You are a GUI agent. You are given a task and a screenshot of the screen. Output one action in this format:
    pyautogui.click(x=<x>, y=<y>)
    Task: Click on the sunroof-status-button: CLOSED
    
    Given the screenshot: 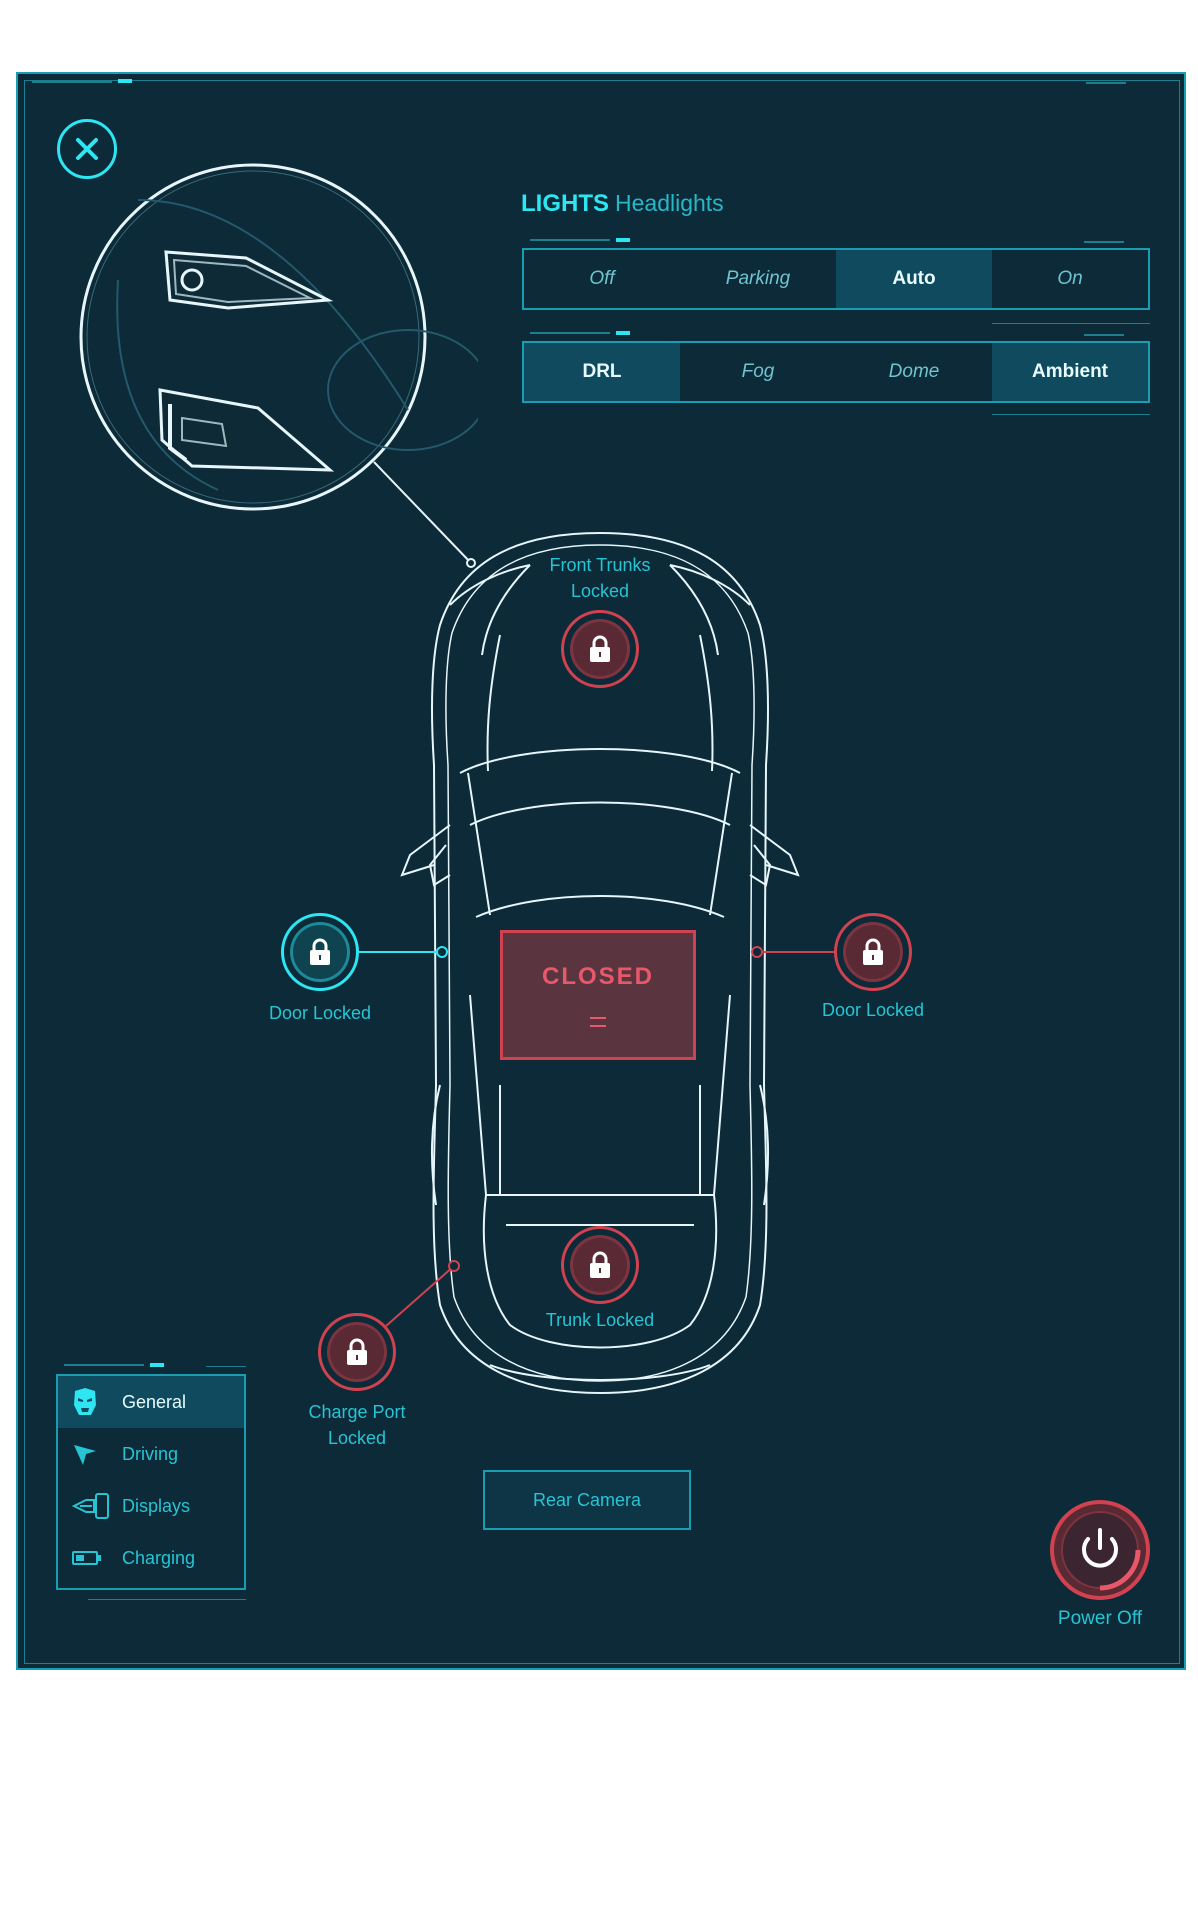 What is the action you would take?
    pyautogui.click(x=598, y=995)
    